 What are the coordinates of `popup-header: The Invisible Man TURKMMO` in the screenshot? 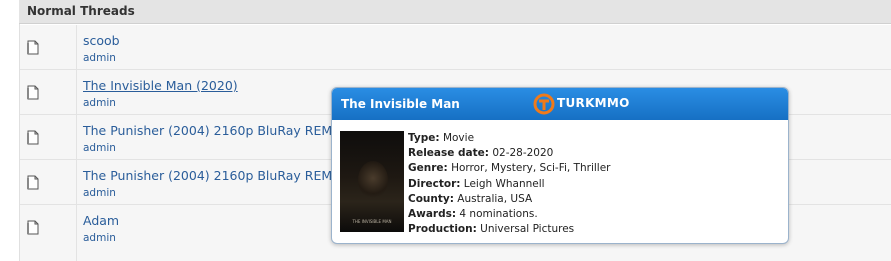 It's located at (560, 104).